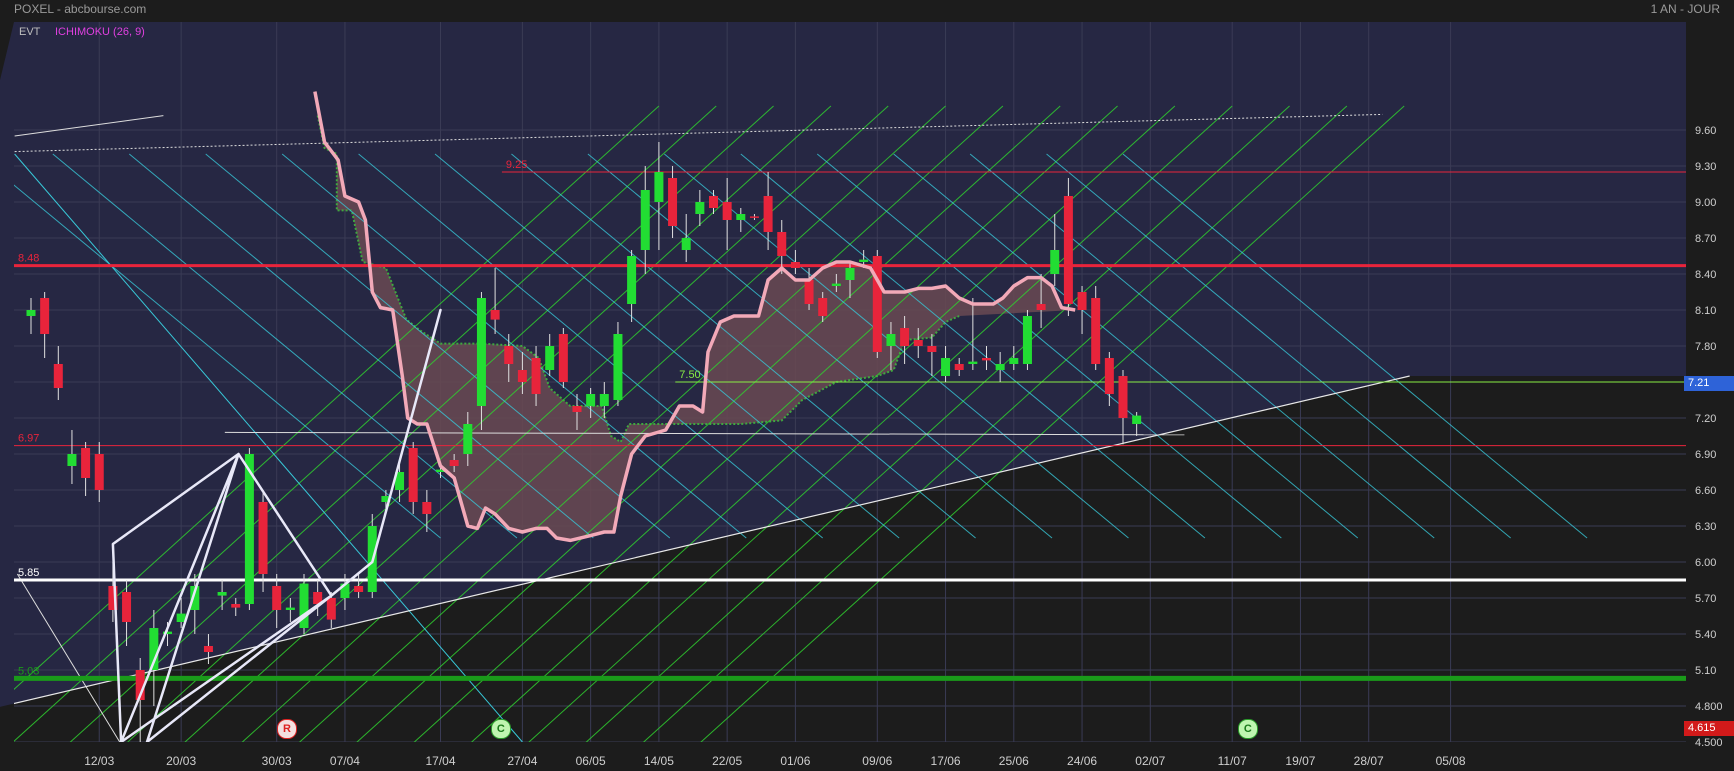 The image size is (1734, 771). I want to click on evt-indicator-label: EVT, so click(29, 32).